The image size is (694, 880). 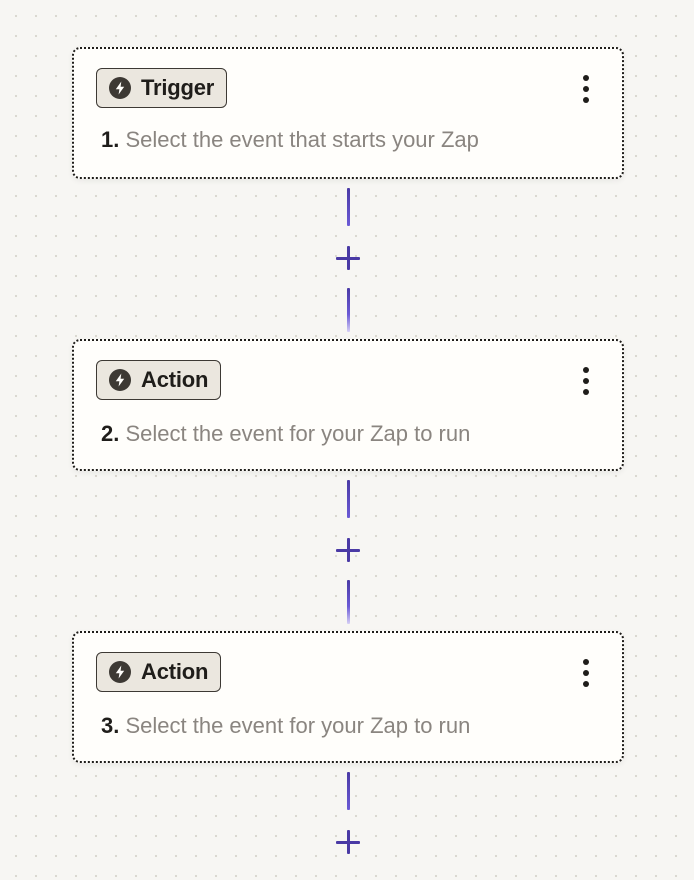 I want to click on step-type-label: Trigger, so click(x=178, y=87).